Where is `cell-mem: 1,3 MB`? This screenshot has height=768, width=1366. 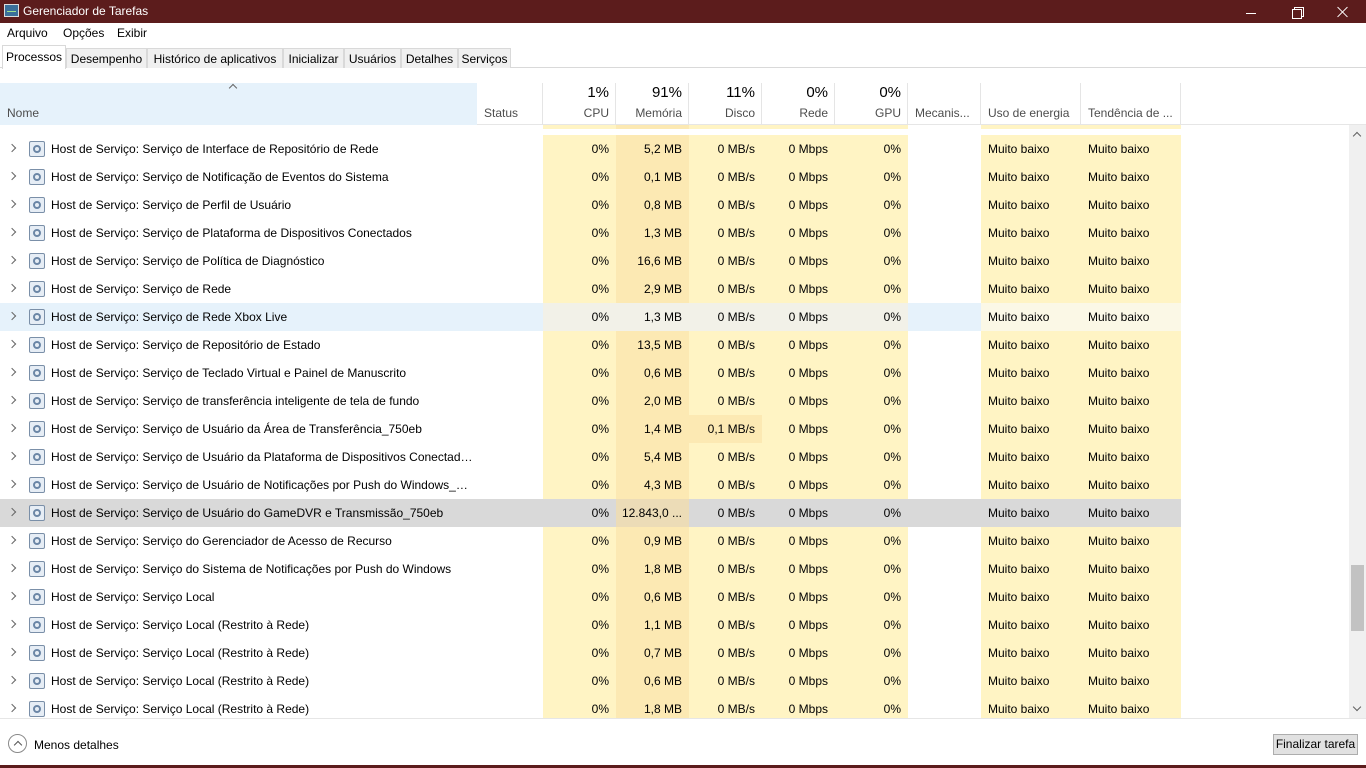
cell-mem: 1,3 MB is located at coordinates (652, 317).